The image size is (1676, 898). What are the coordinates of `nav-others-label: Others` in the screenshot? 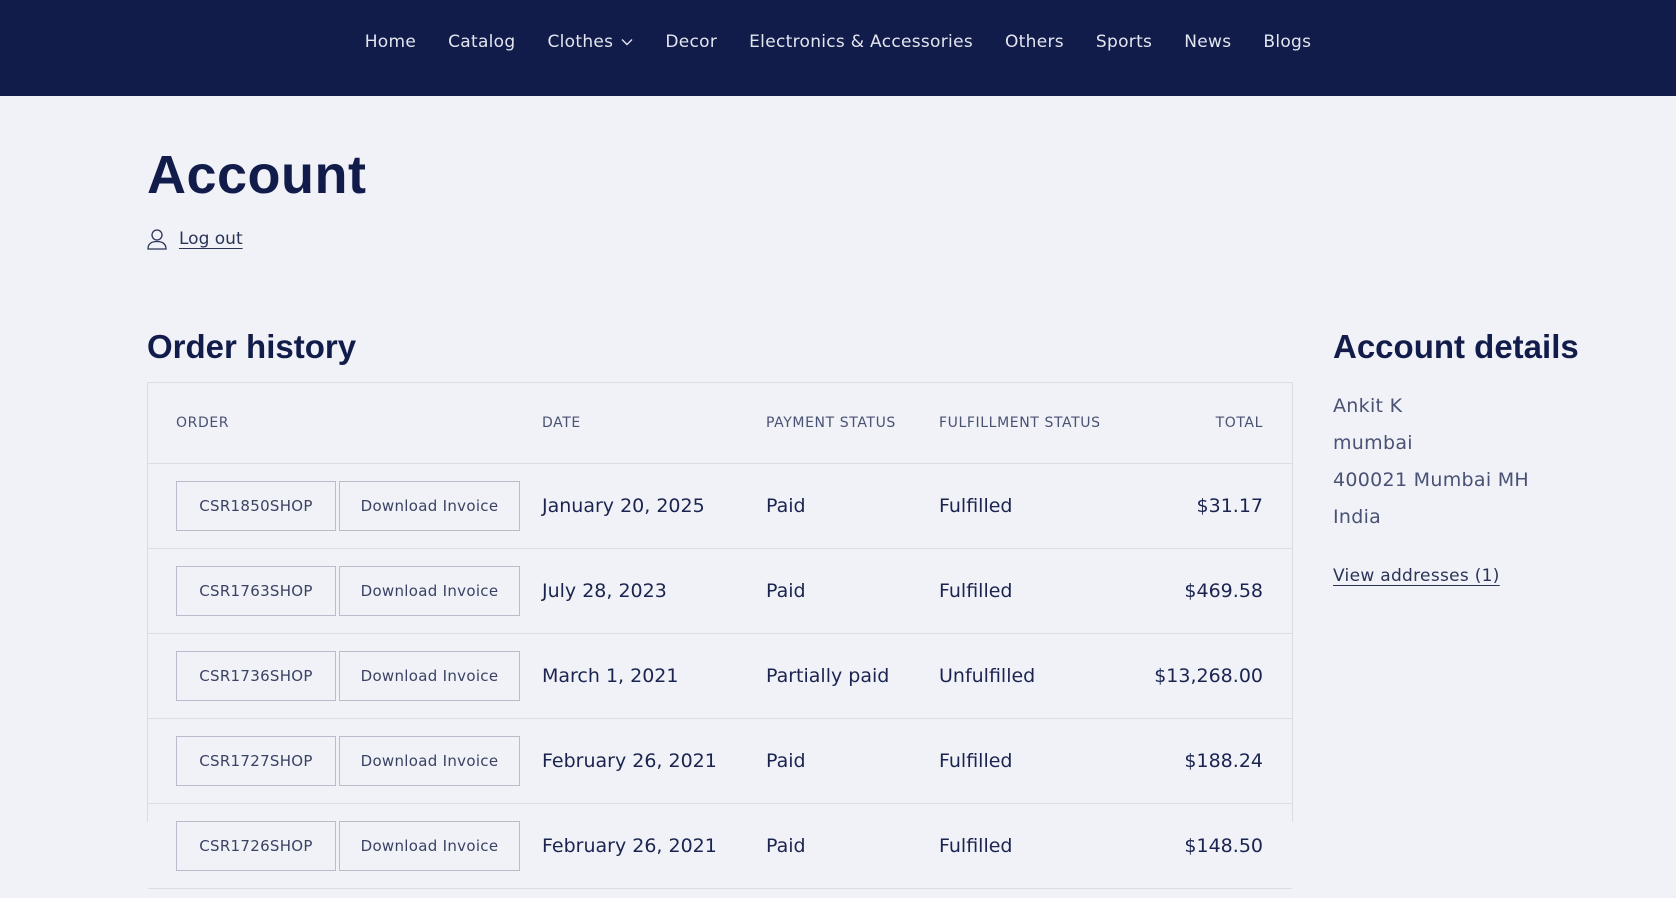 It's located at (1034, 42).